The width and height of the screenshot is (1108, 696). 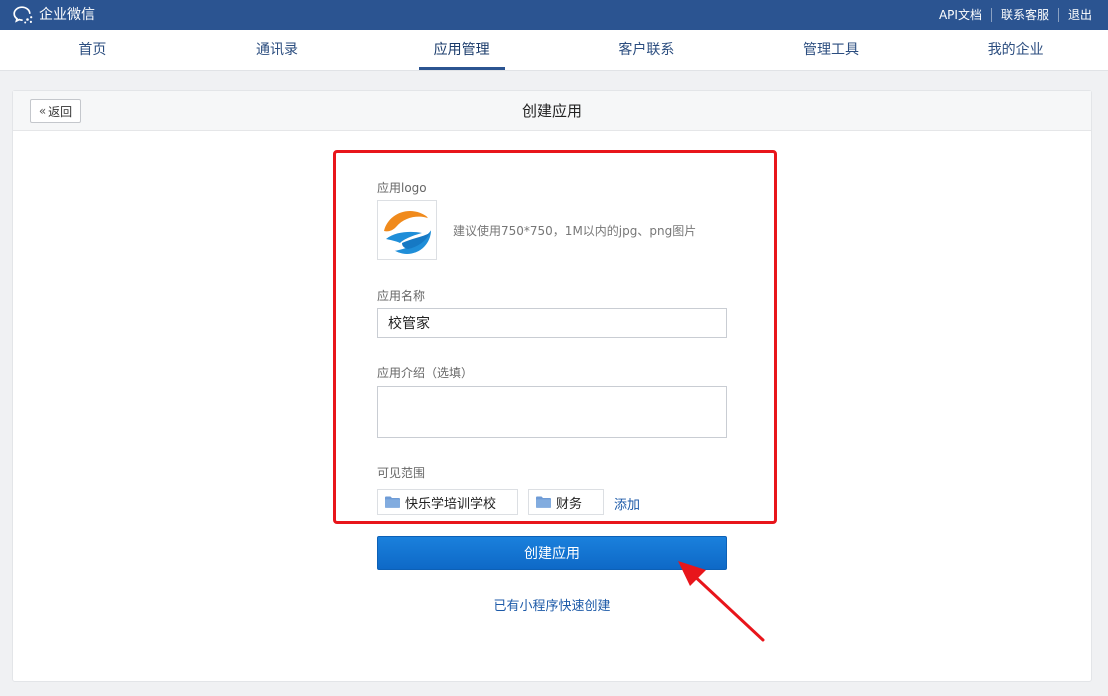 What do you see at coordinates (554, 15) in the screenshot?
I see `top-bar: 企业微信 API文档 联系客服 退出` at bounding box center [554, 15].